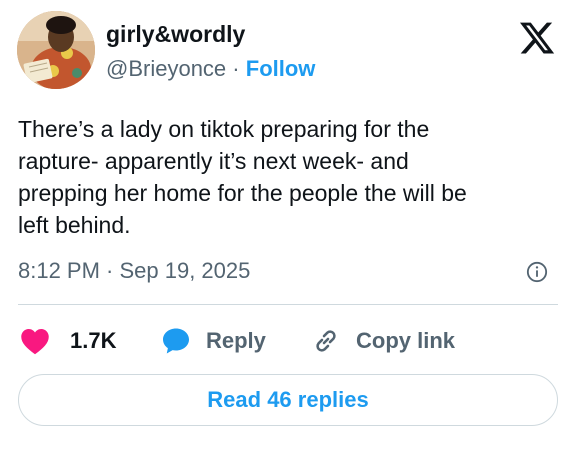 The width and height of the screenshot is (580, 451). Describe the element at coordinates (236, 340) in the screenshot. I see `reply-label: Reply` at that location.